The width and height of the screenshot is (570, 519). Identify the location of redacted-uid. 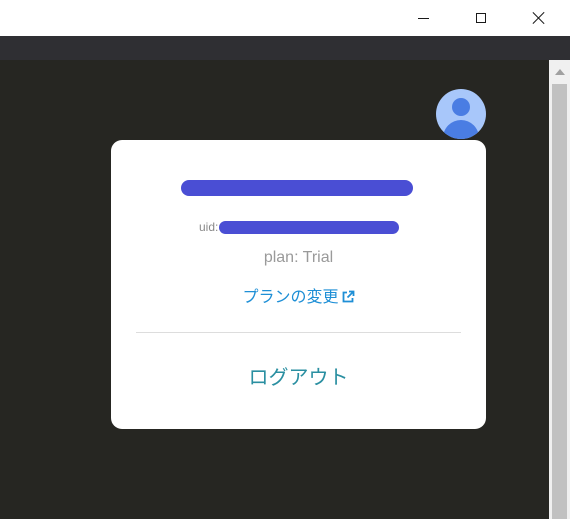
(309, 227).